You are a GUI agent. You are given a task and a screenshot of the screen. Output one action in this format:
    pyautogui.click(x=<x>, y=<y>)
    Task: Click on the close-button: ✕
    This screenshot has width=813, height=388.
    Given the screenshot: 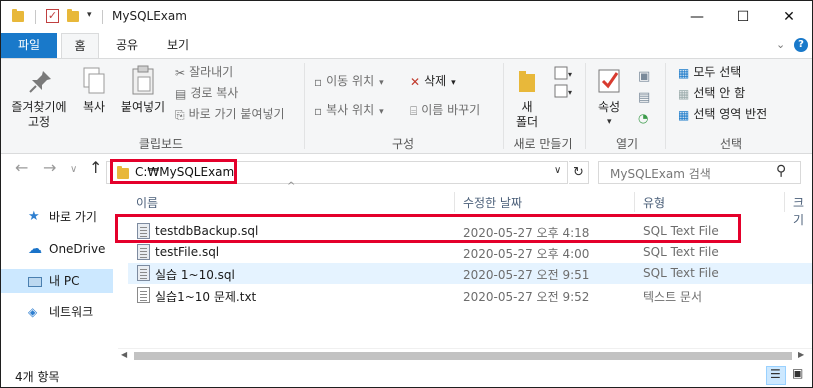 What is the action you would take?
    pyautogui.click(x=789, y=16)
    